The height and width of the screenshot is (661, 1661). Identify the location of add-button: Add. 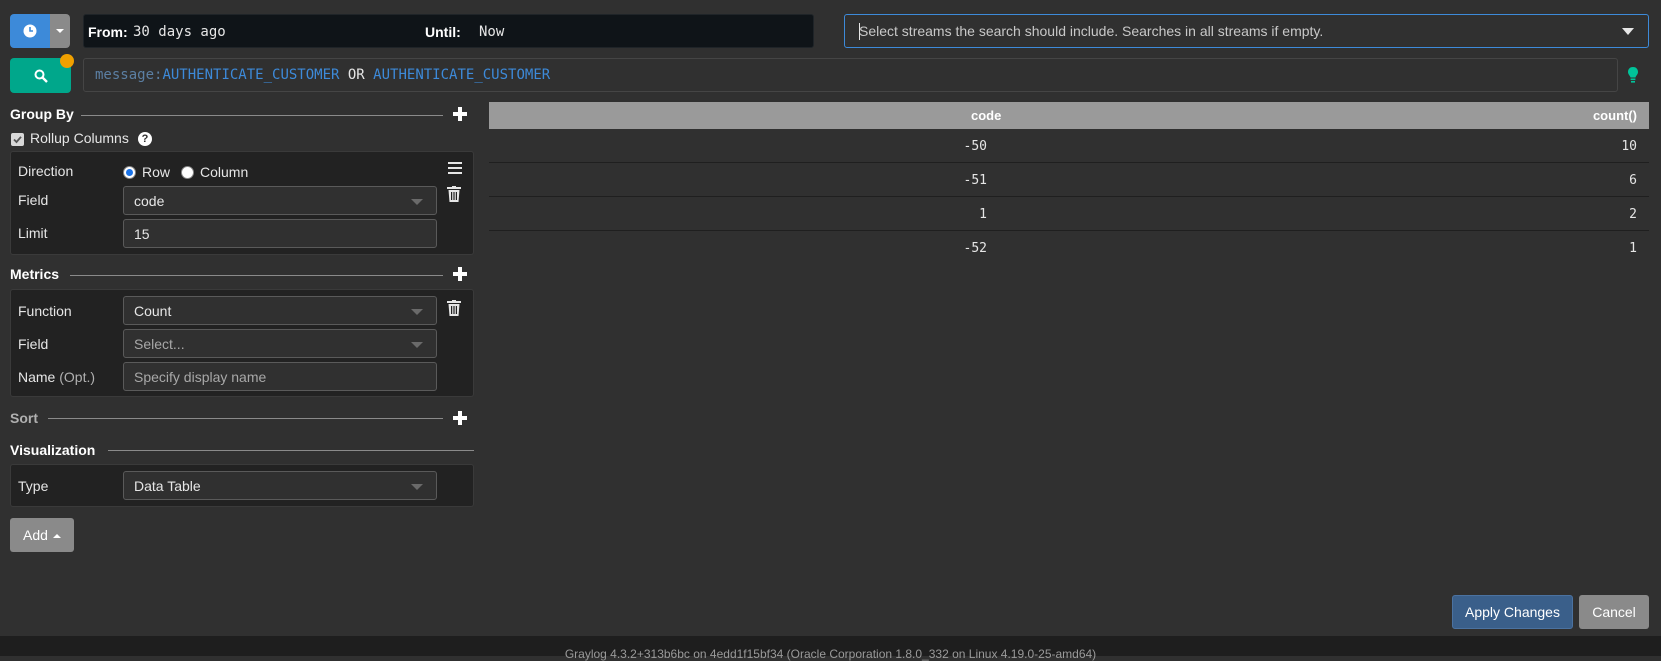
(42, 535).